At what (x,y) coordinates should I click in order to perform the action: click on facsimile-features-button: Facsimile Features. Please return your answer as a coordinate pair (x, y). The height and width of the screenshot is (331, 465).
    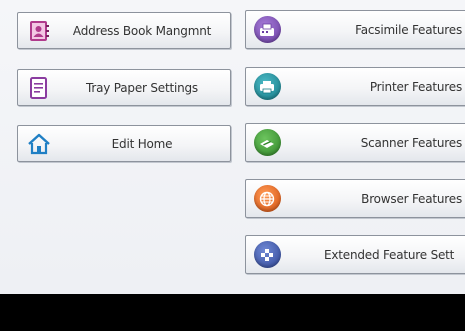
    Looking at the image, I should click on (355, 29).